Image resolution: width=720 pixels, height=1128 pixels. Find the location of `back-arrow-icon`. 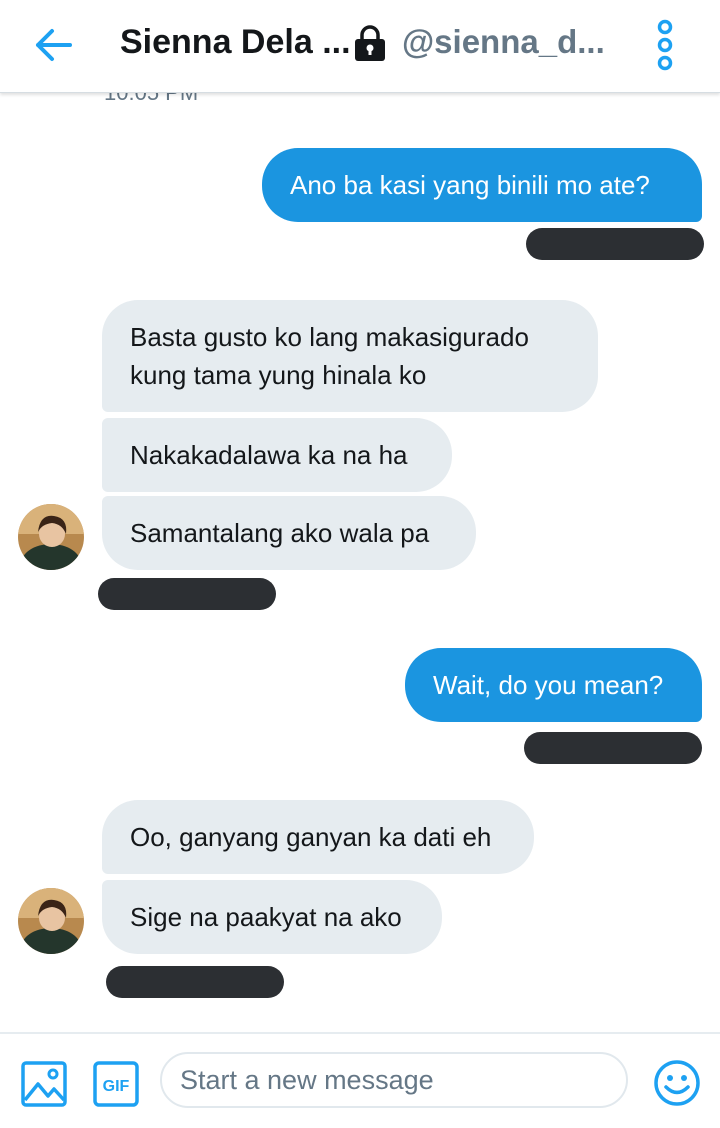

back-arrow-icon is located at coordinates (53, 45).